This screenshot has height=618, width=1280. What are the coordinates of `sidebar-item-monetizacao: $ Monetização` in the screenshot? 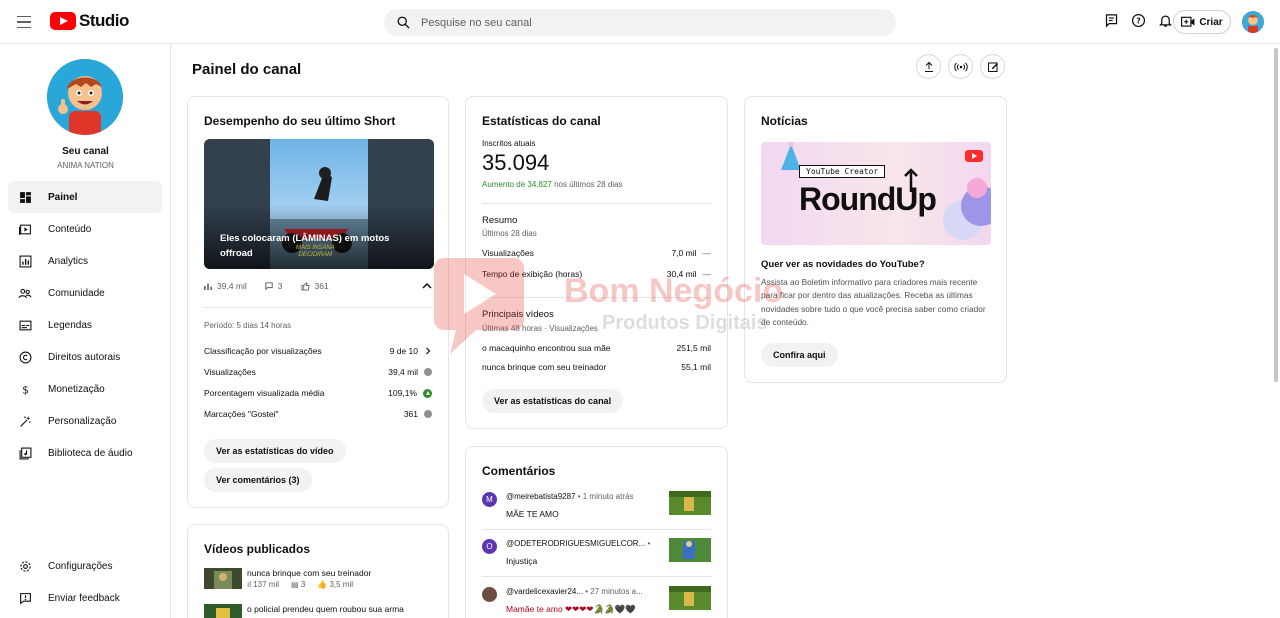 It's located at (85, 389).